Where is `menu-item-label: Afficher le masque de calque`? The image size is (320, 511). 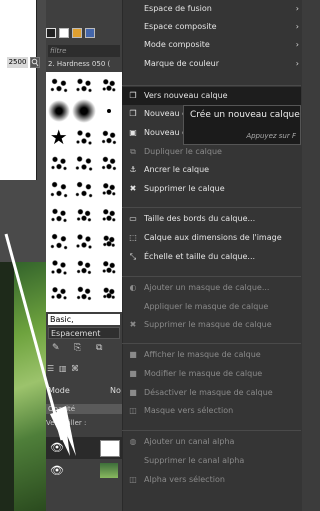 menu-item-label: Afficher le masque de calque is located at coordinates (202, 354).